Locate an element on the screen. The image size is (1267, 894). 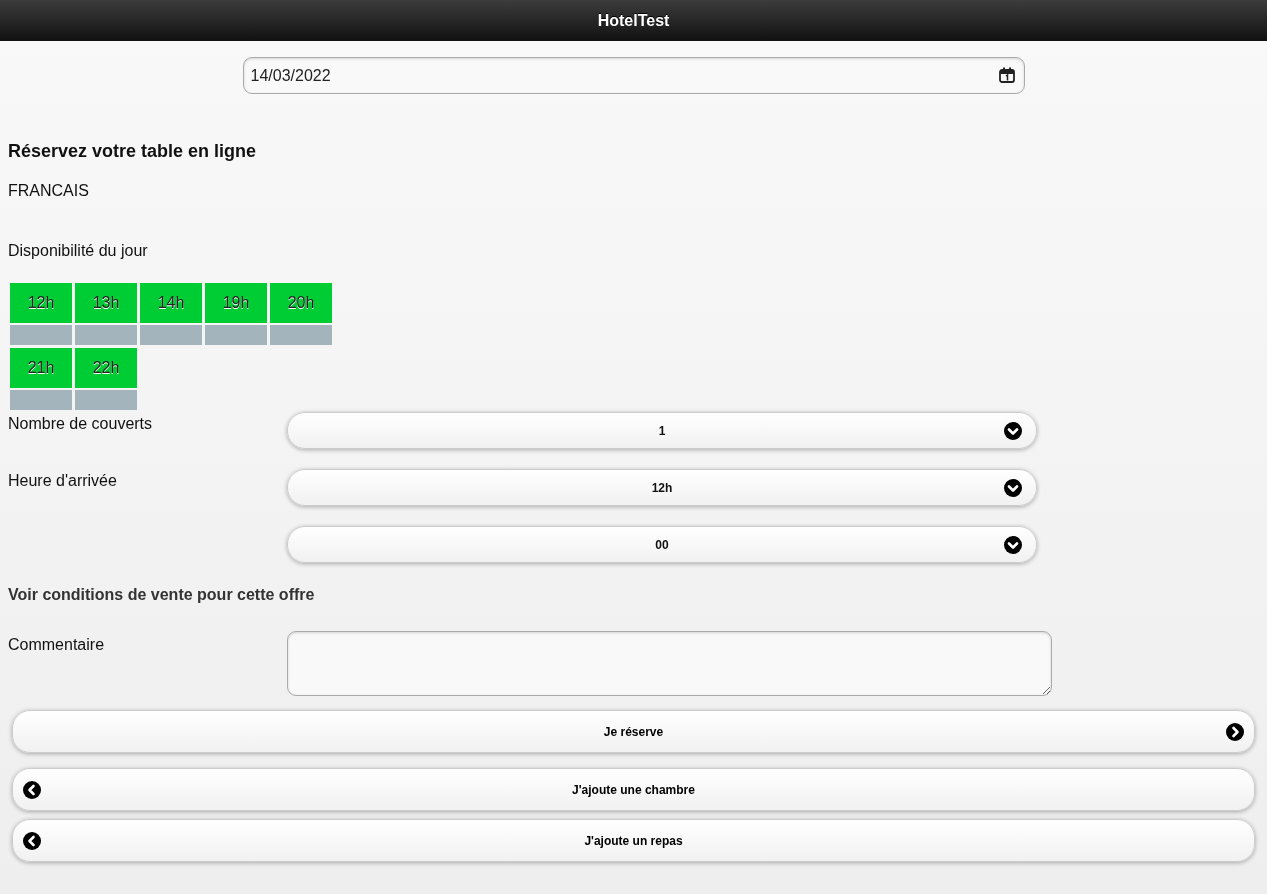
comment-field is located at coordinates (669, 663).